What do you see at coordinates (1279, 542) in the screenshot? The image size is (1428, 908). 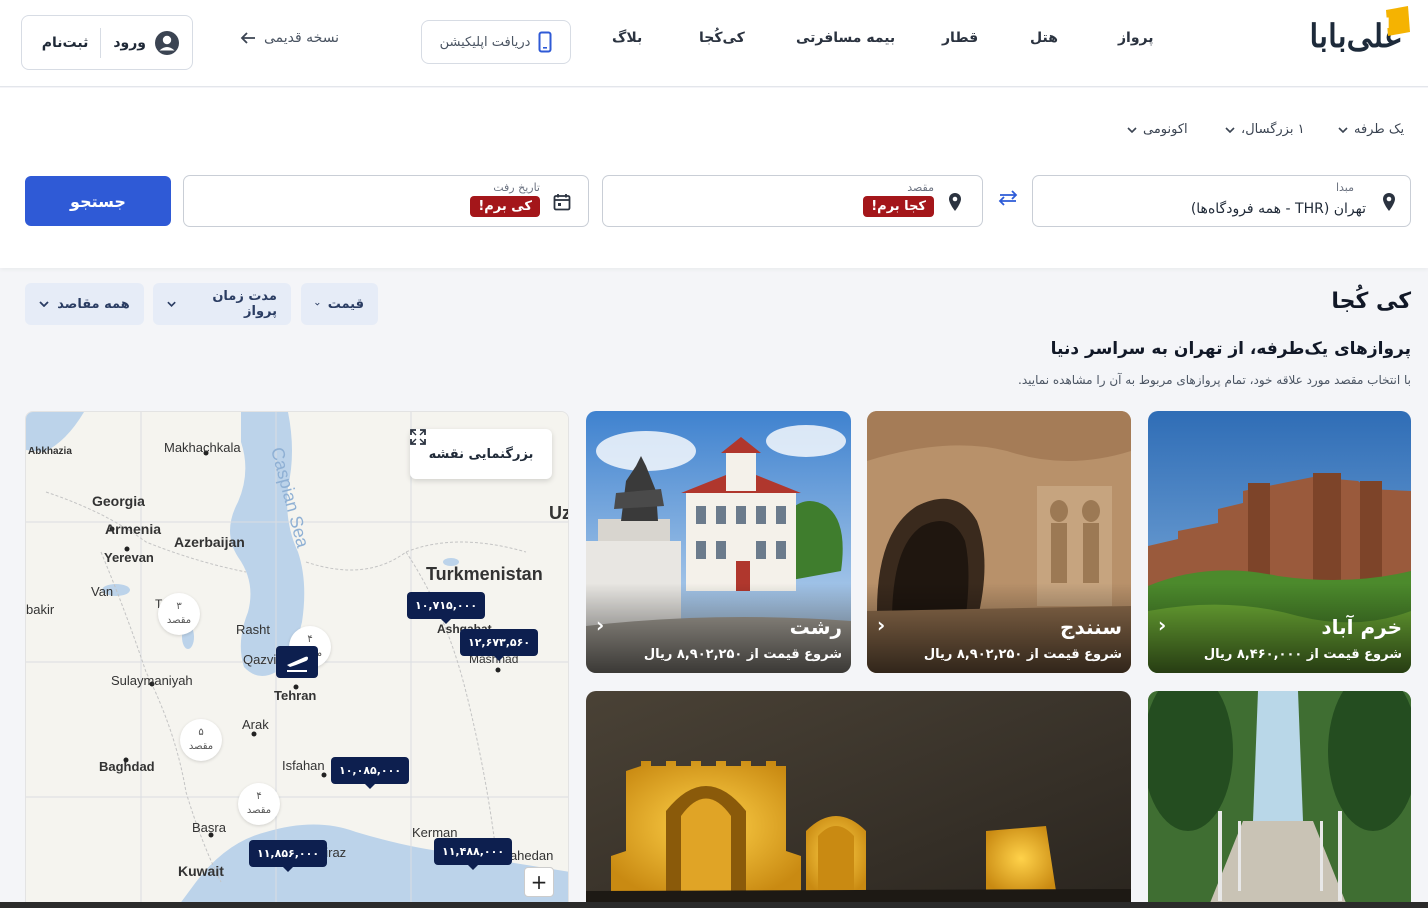 I see `destination-card-khorramabad: خرم آباد شروع قیمت از ۸,۴۶۰,۰۰۰ ریال ‹` at bounding box center [1279, 542].